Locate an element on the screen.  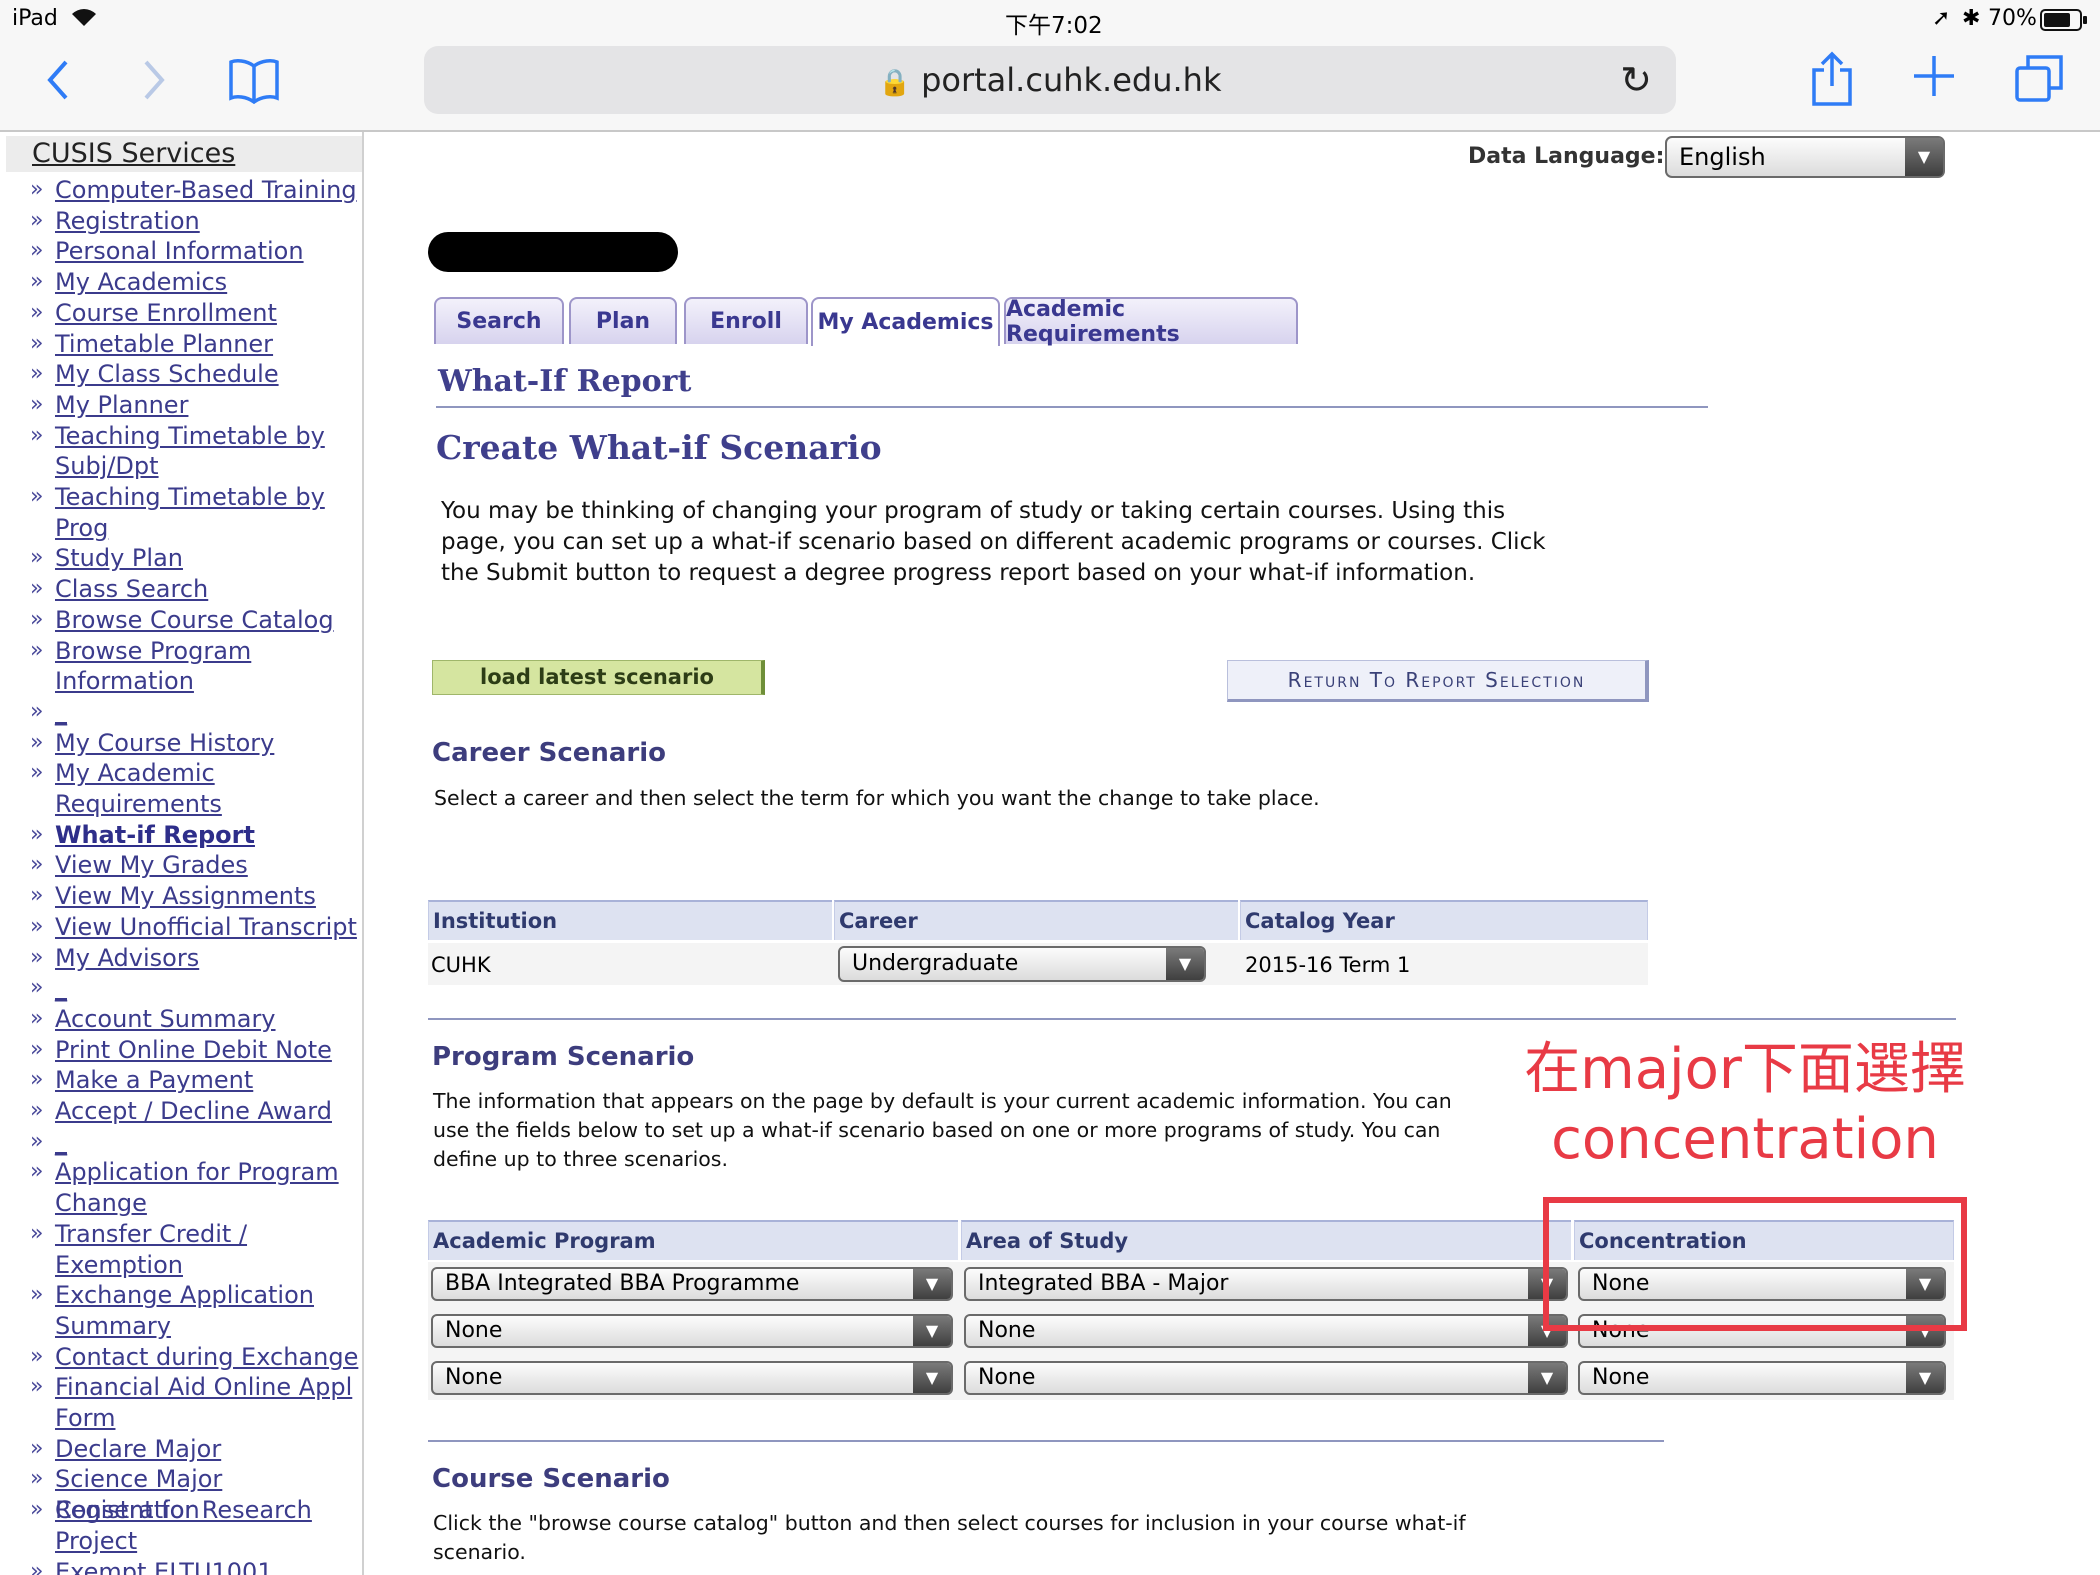
sidebar-item: » My Academics is located at coordinates (195, 282).